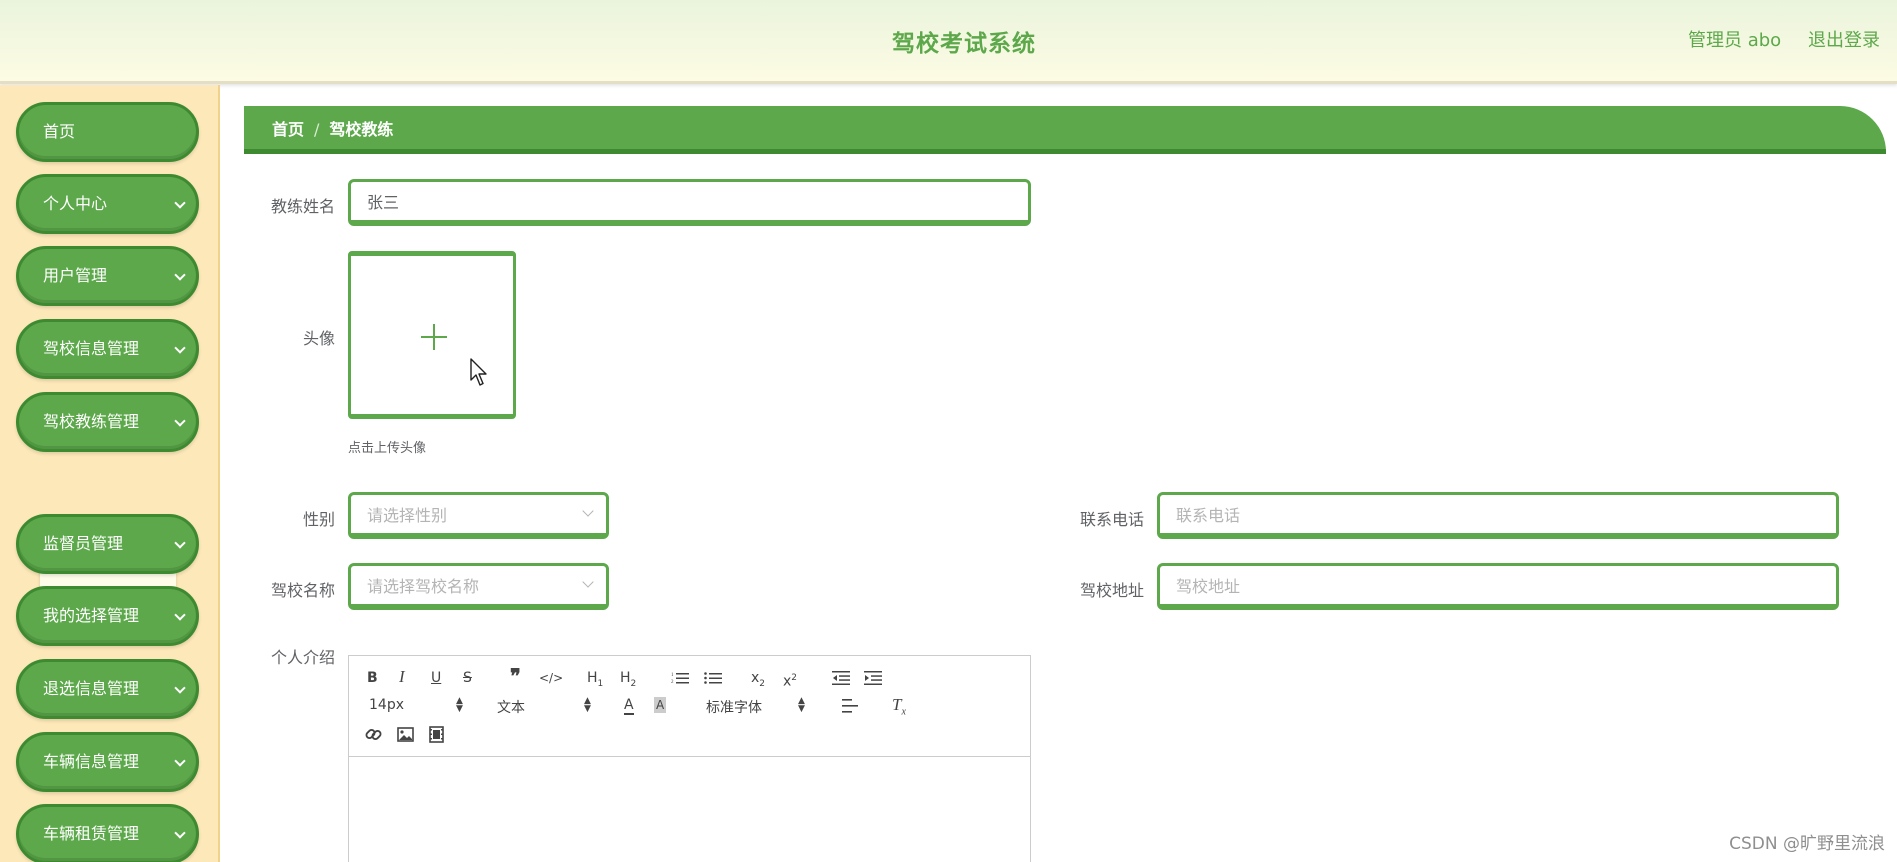 The image size is (1897, 862). What do you see at coordinates (841, 678) in the screenshot?
I see `outdent-icon` at bounding box center [841, 678].